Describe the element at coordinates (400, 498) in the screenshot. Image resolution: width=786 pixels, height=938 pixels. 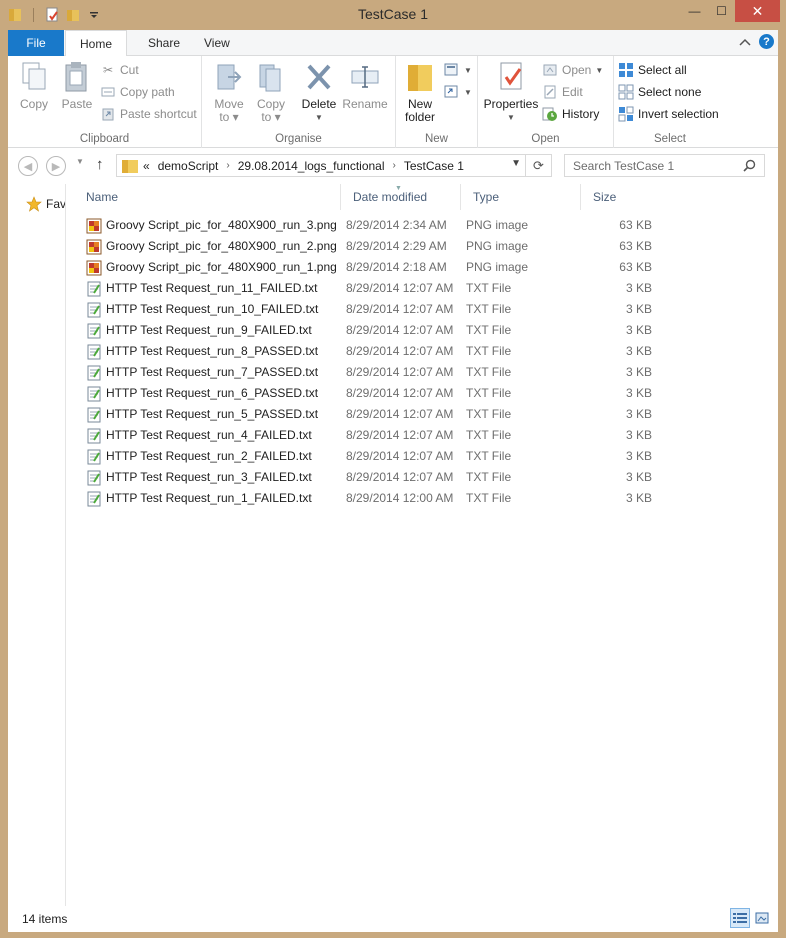
I see `file-date: 8/29/2014 12:00 AM` at that location.